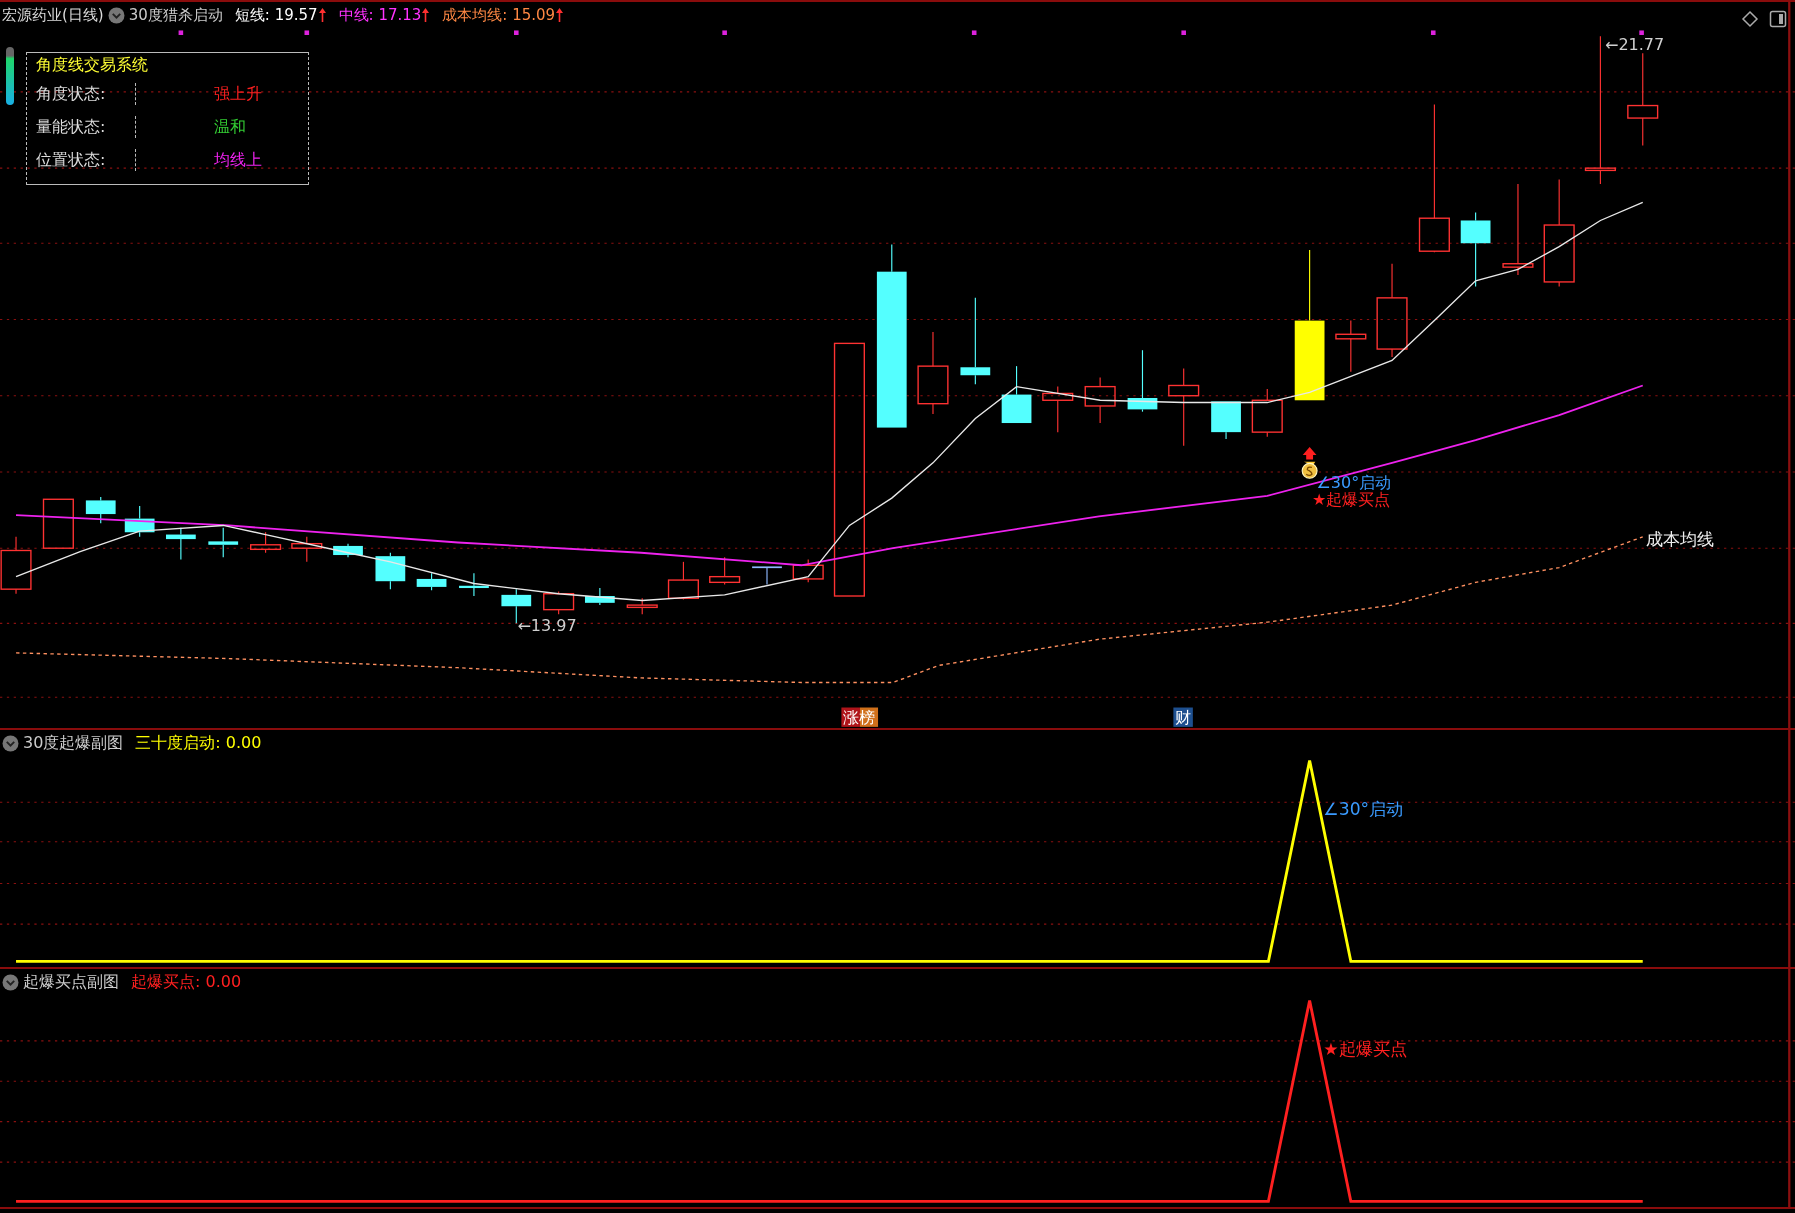 The height and width of the screenshot is (1213, 1795). Describe the element at coordinates (547, 626) in the screenshot. I see `low-price-label: ←13.97` at that location.